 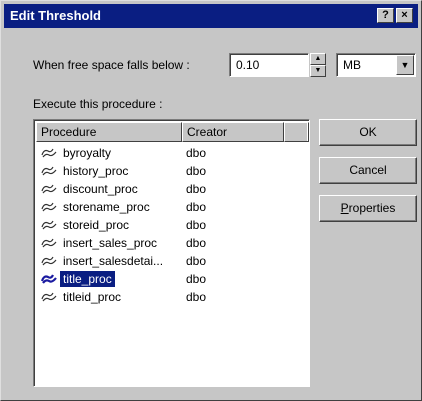 What do you see at coordinates (368, 170) in the screenshot?
I see `cancel-button: Cancel` at bounding box center [368, 170].